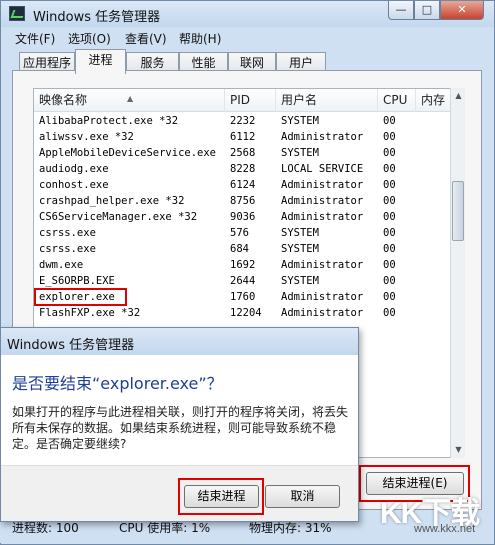  What do you see at coordinates (247, 14) in the screenshot?
I see `title-bar: Windows 任务管理器 — □ ✕` at bounding box center [247, 14].